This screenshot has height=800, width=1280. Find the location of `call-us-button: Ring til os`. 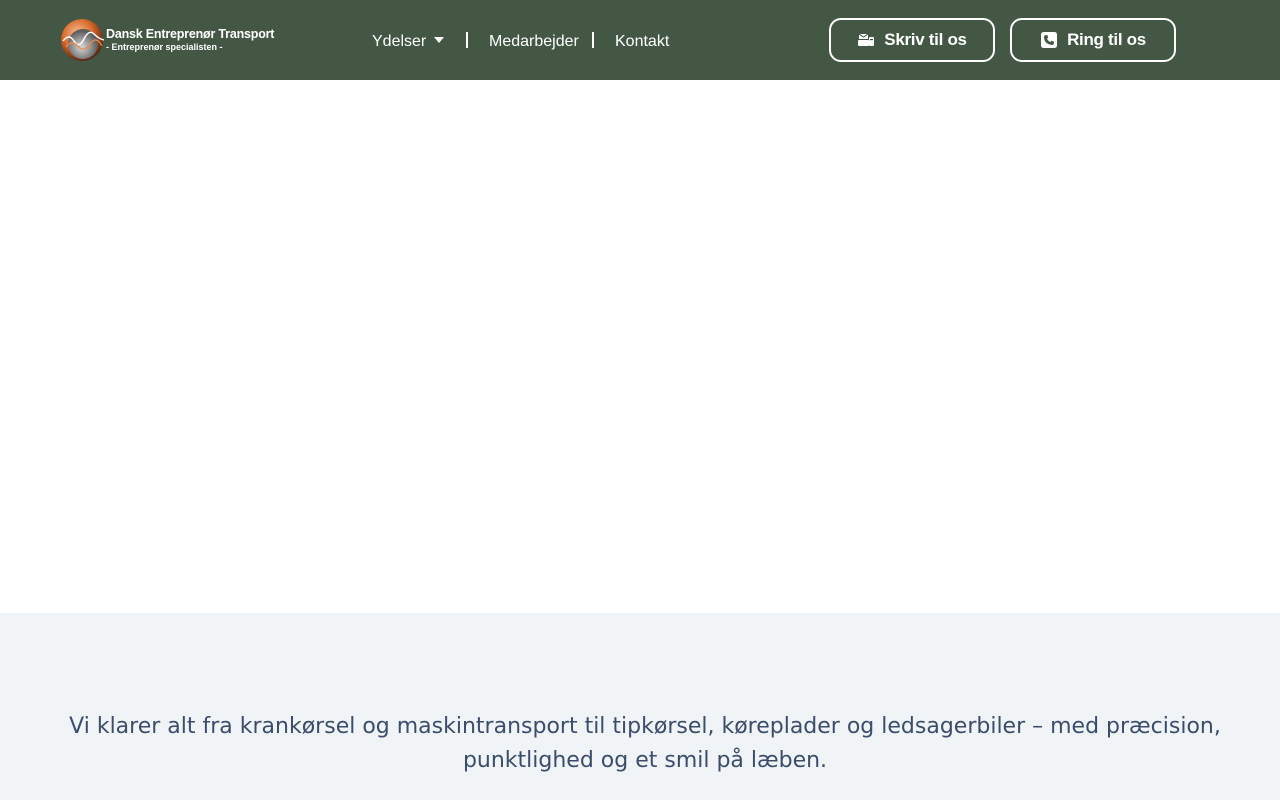

call-us-button: Ring til os is located at coordinates (1093, 40).